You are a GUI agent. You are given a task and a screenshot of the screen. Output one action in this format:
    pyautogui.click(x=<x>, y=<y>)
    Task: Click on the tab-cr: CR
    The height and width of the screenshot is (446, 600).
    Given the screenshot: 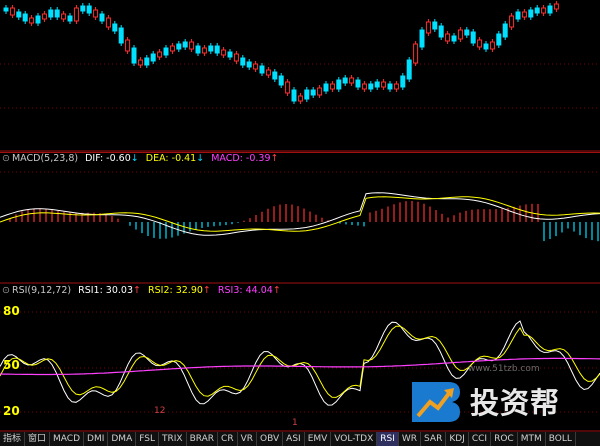 What is the action you would take?
    pyautogui.click(x=228, y=439)
    